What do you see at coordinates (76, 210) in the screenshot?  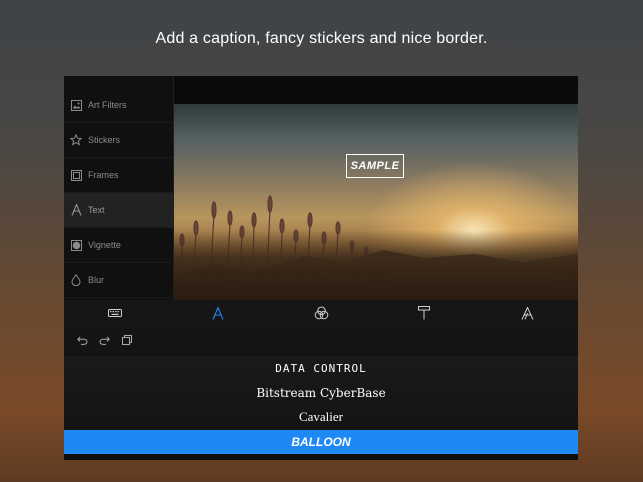 I see `text-icon` at bounding box center [76, 210].